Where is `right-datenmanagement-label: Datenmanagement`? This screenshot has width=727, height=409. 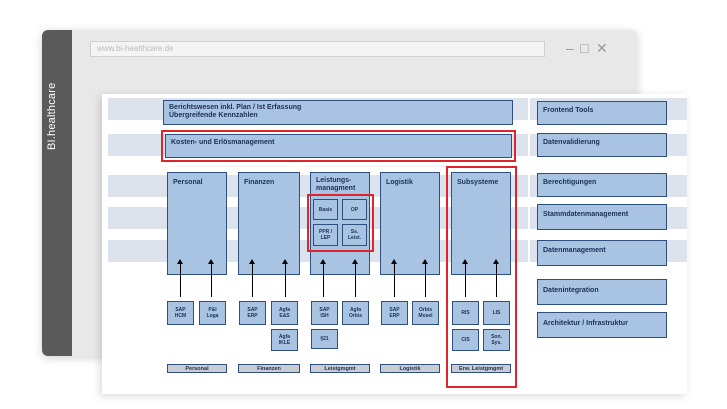 right-datenmanagement-label: Datenmanagement is located at coordinates (574, 250).